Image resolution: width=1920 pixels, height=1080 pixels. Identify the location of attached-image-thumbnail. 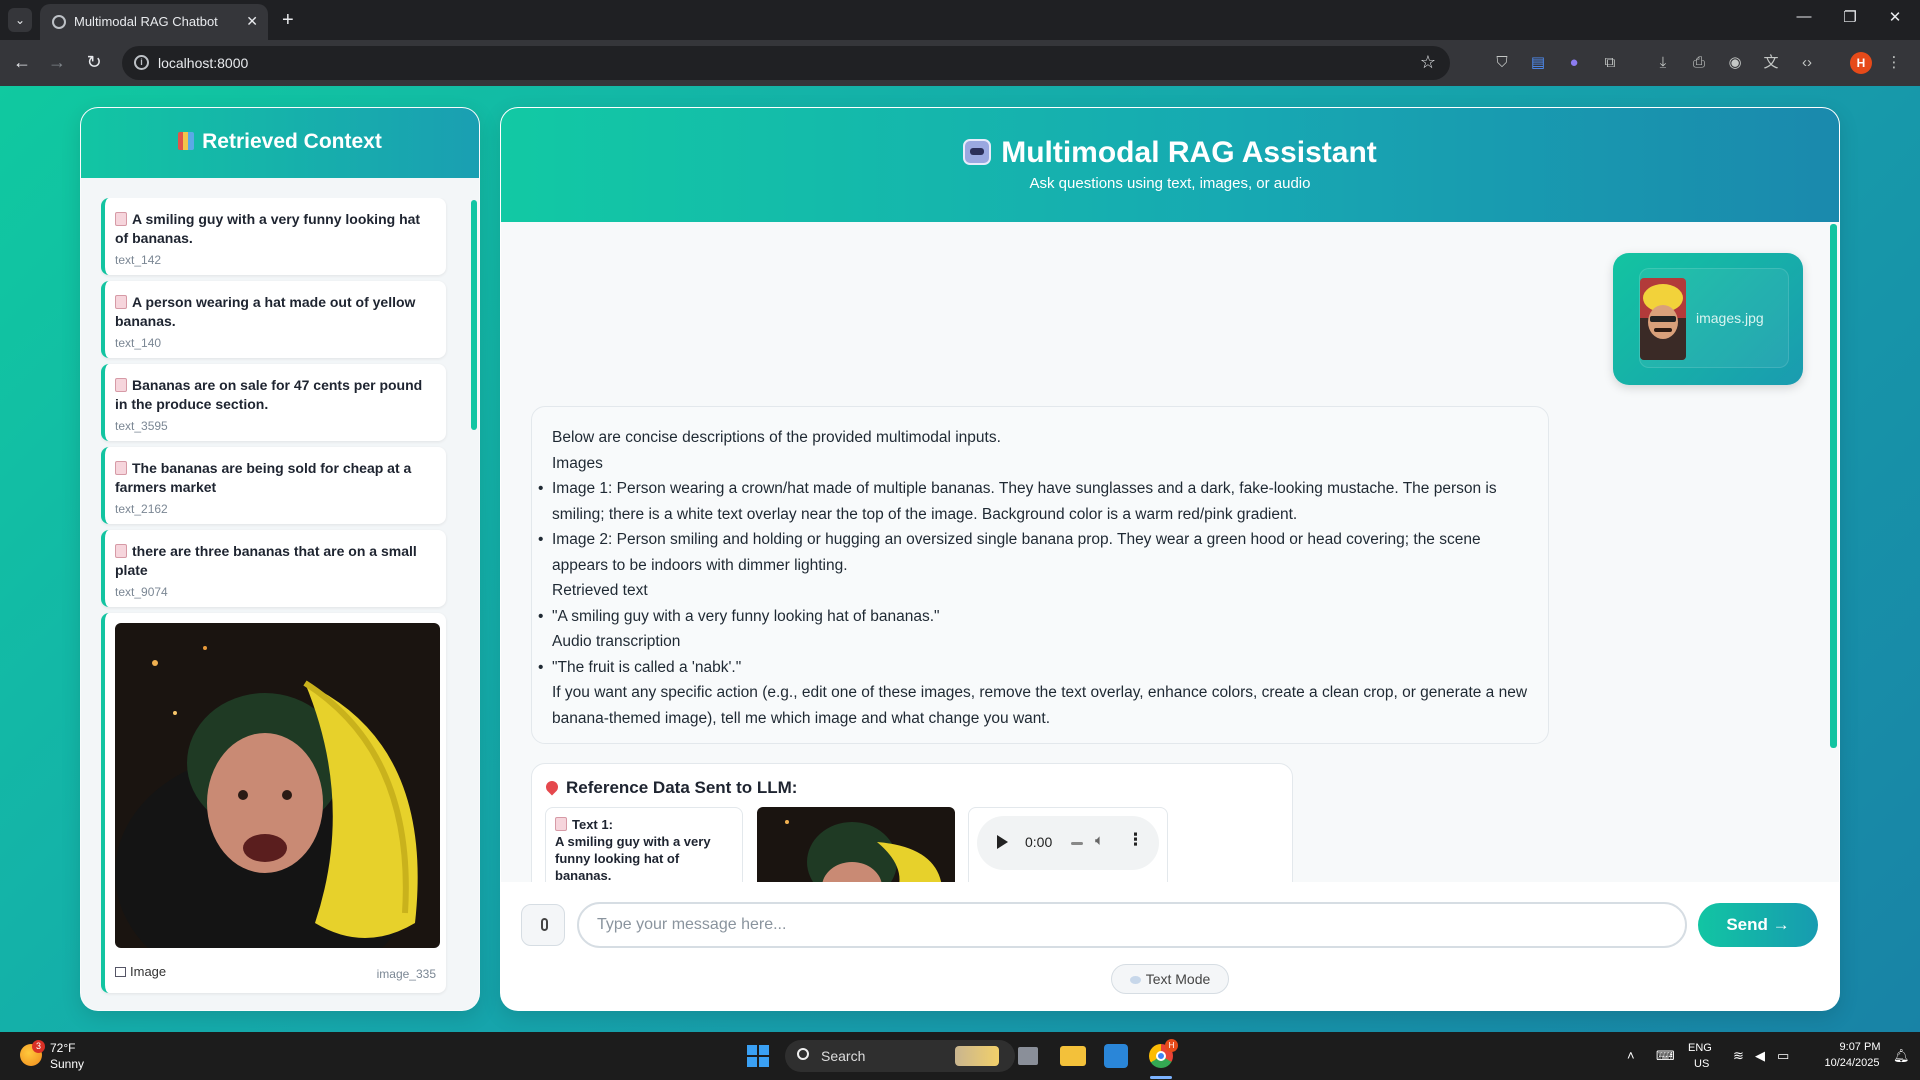
(1663, 319).